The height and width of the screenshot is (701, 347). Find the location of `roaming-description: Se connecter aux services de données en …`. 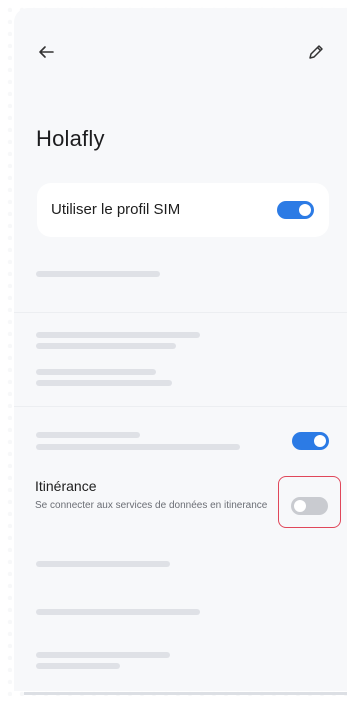

roaming-description: Se connecter aux services de données en … is located at coordinates (151, 505).